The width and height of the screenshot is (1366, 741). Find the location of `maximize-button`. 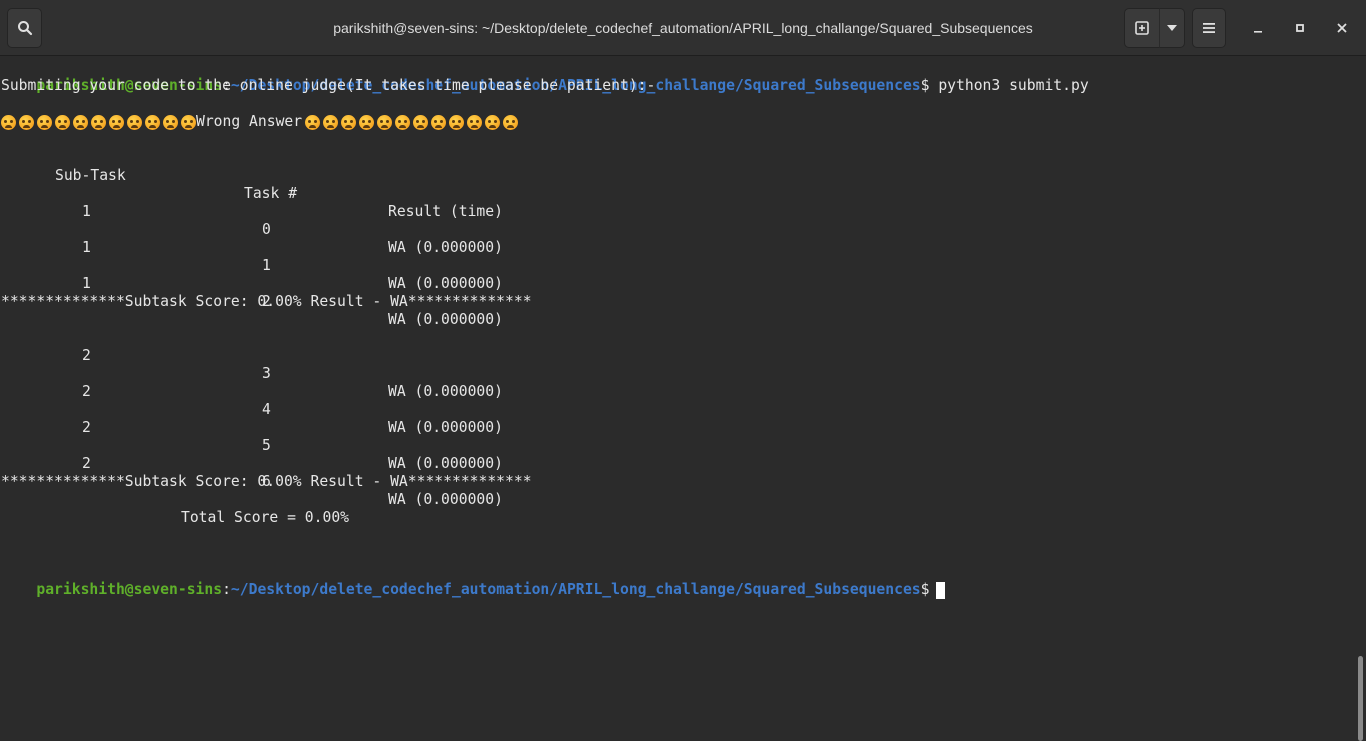

maximize-button is located at coordinates (1300, 28).